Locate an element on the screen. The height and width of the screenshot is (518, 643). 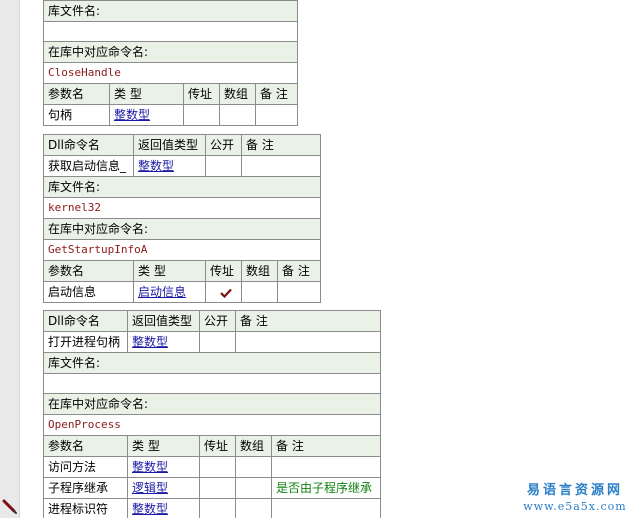
table-row: 启动信息 启动信息 is located at coordinates (182, 292).